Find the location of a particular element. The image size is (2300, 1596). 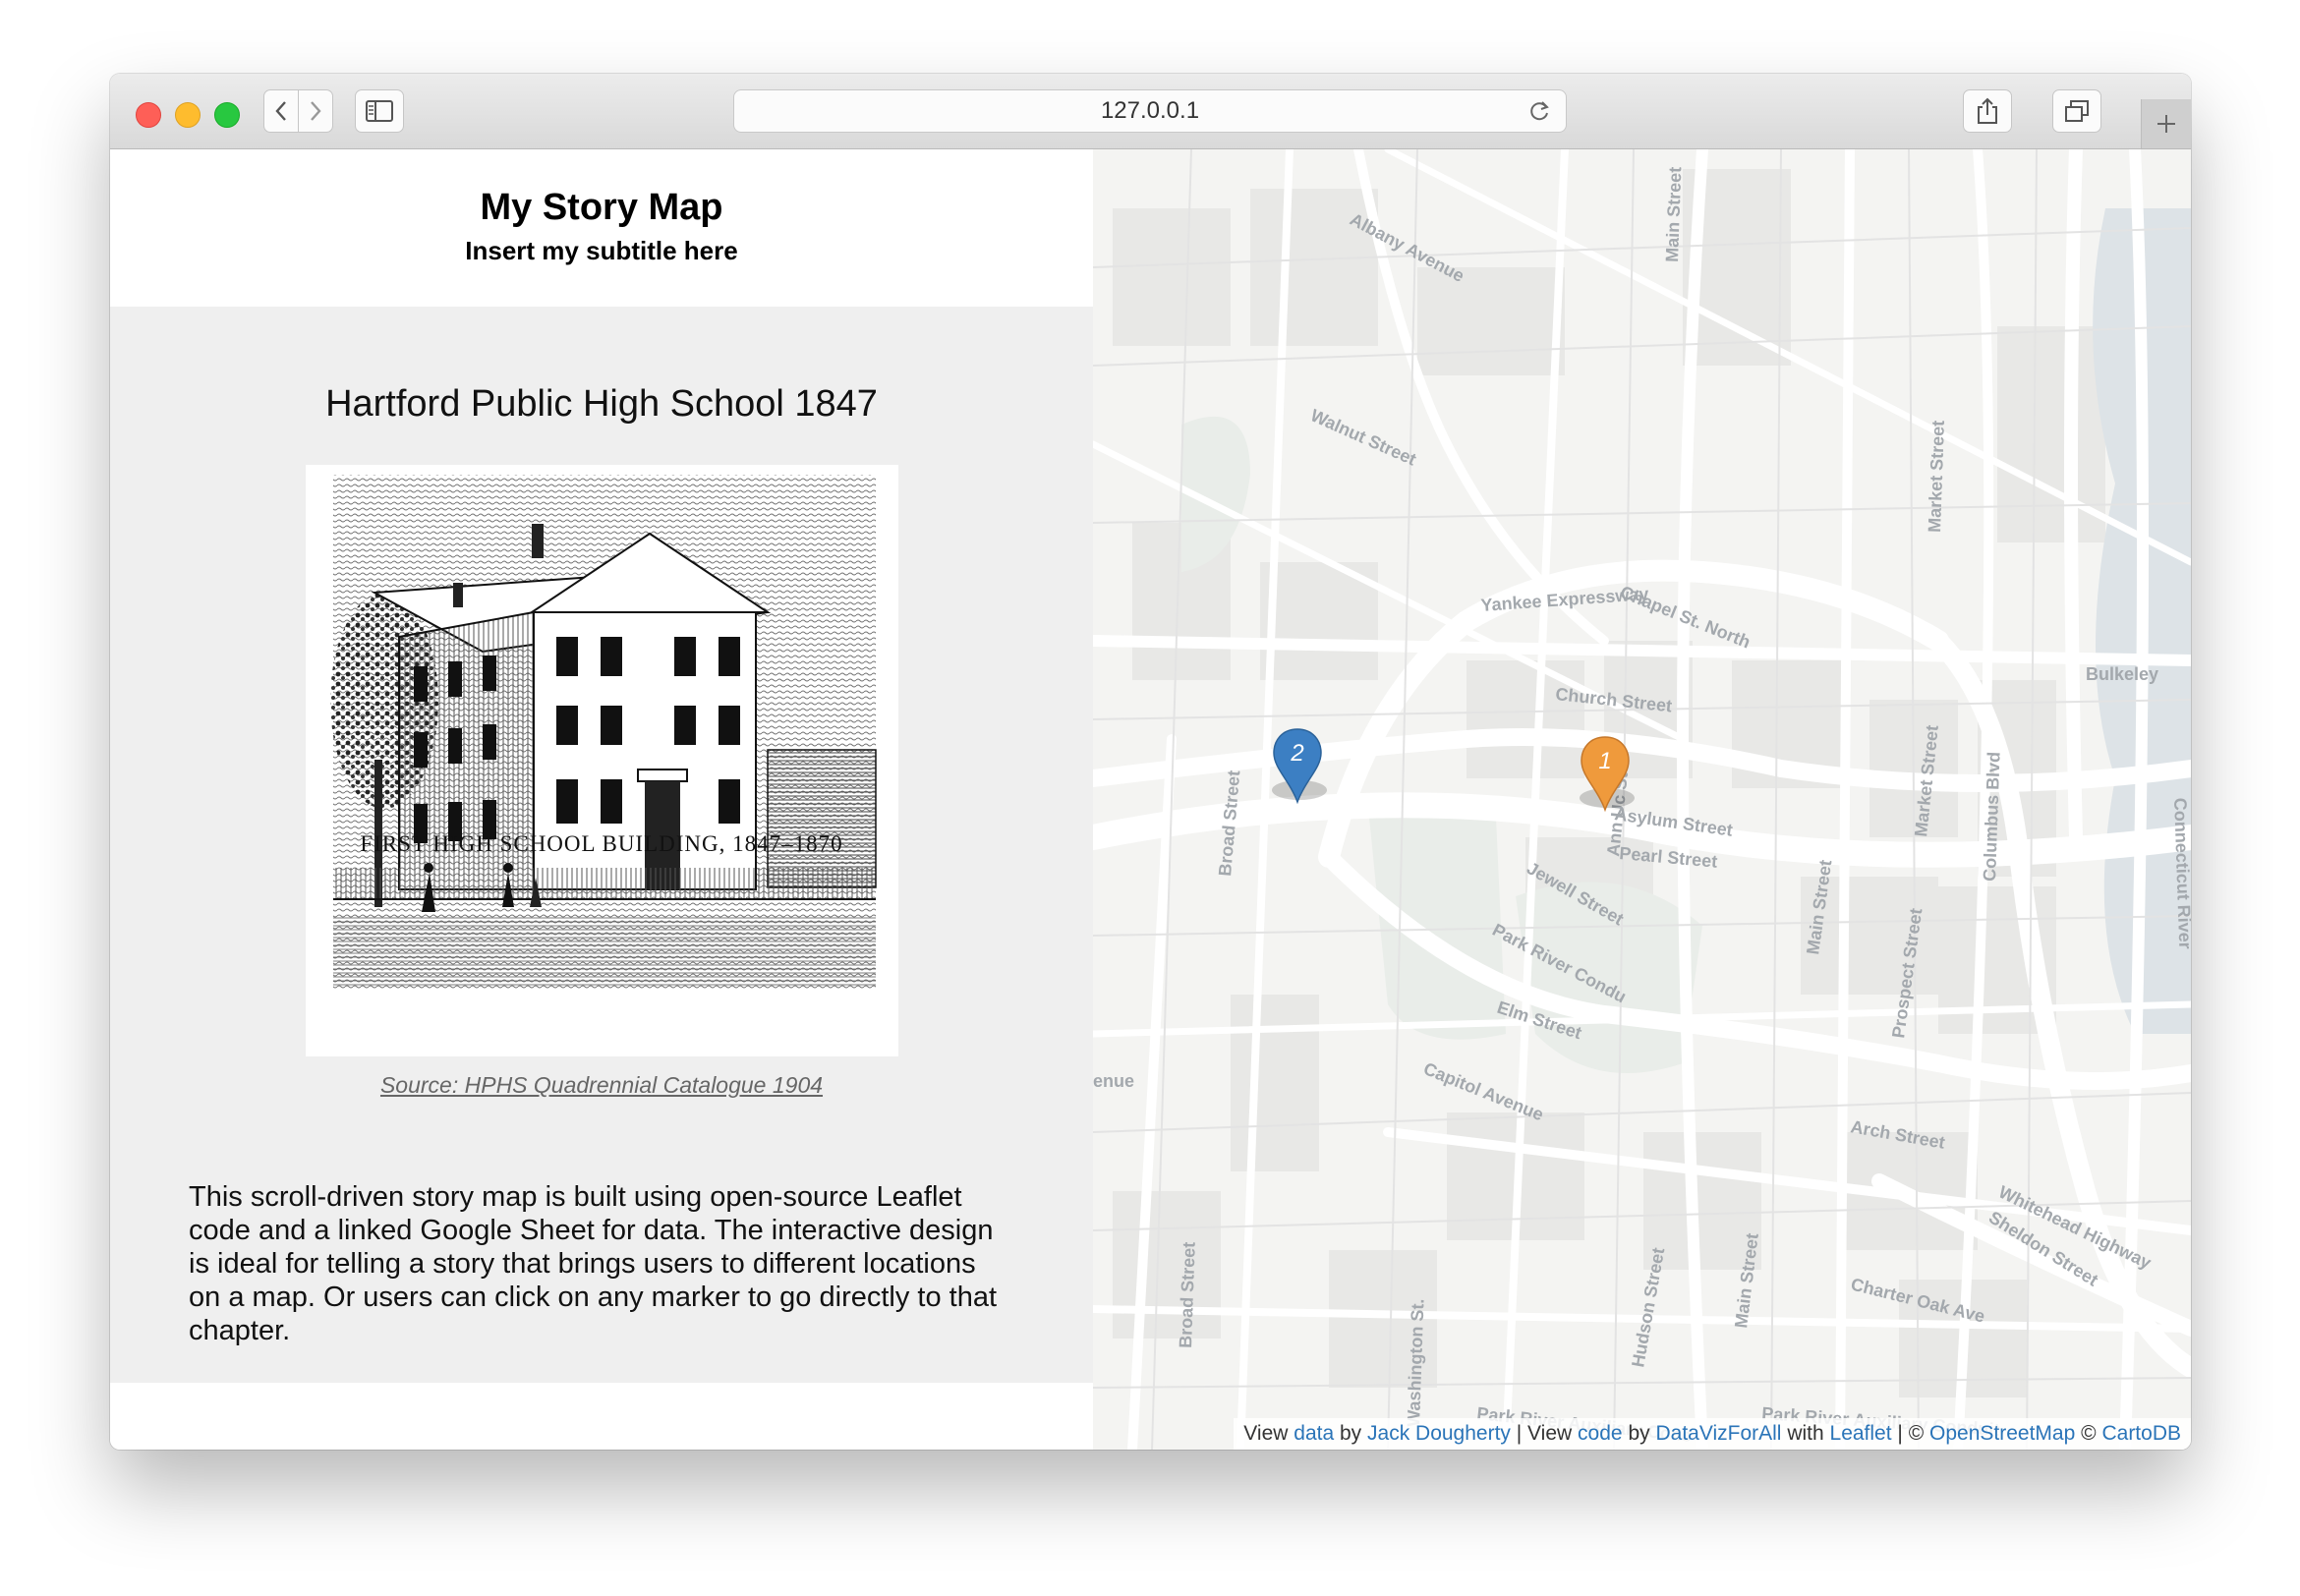

back-button is located at coordinates (281, 111).